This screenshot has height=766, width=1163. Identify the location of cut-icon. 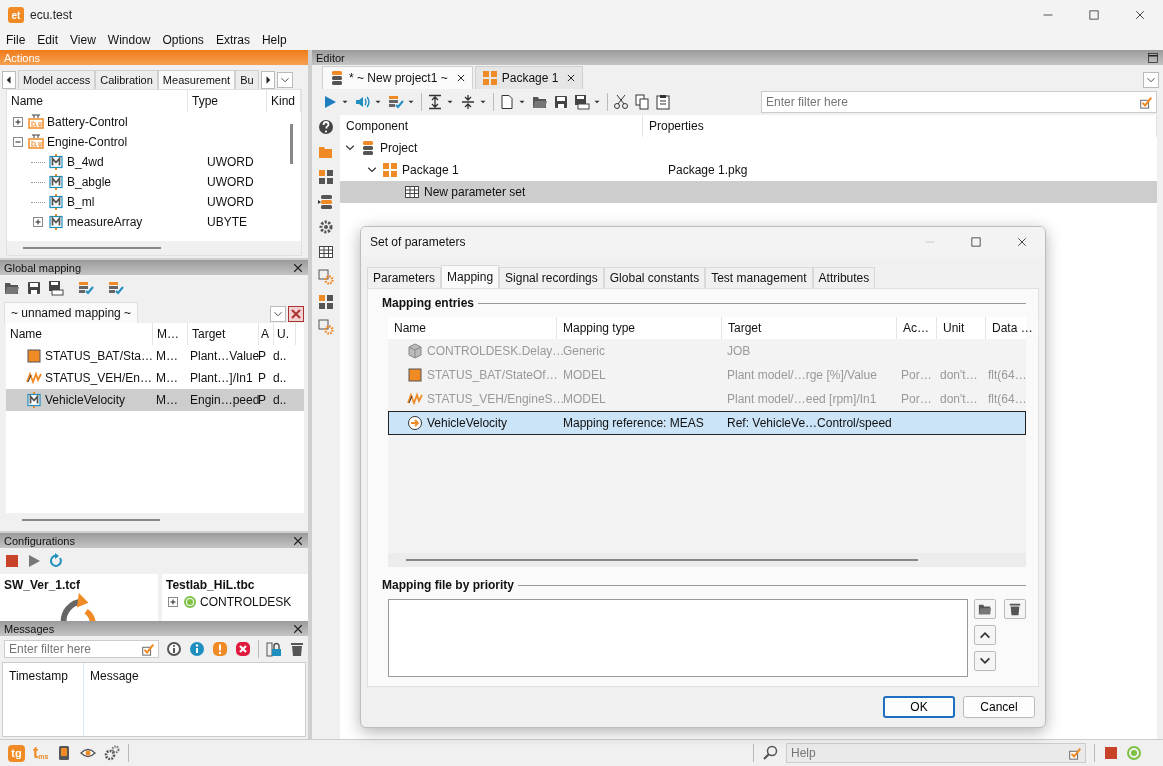
(621, 102).